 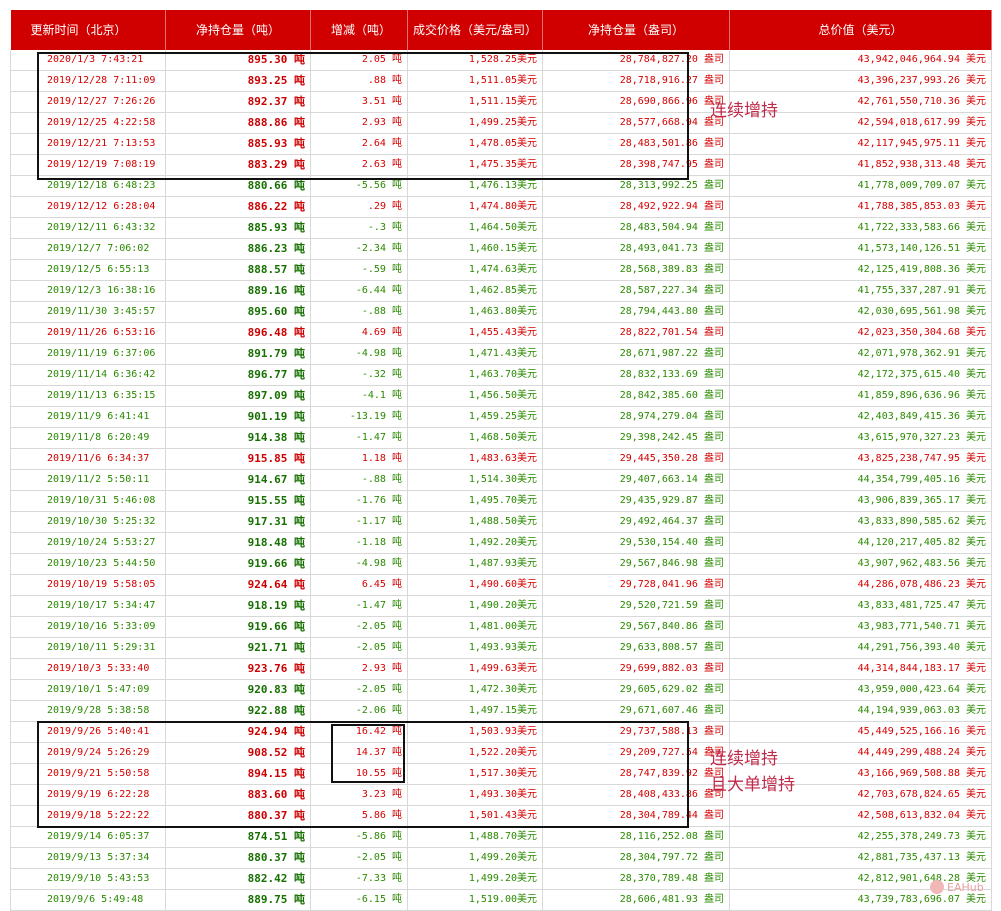 I want to click on row-change-ton-cell: -1.76 吨, so click(x=359, y=501).